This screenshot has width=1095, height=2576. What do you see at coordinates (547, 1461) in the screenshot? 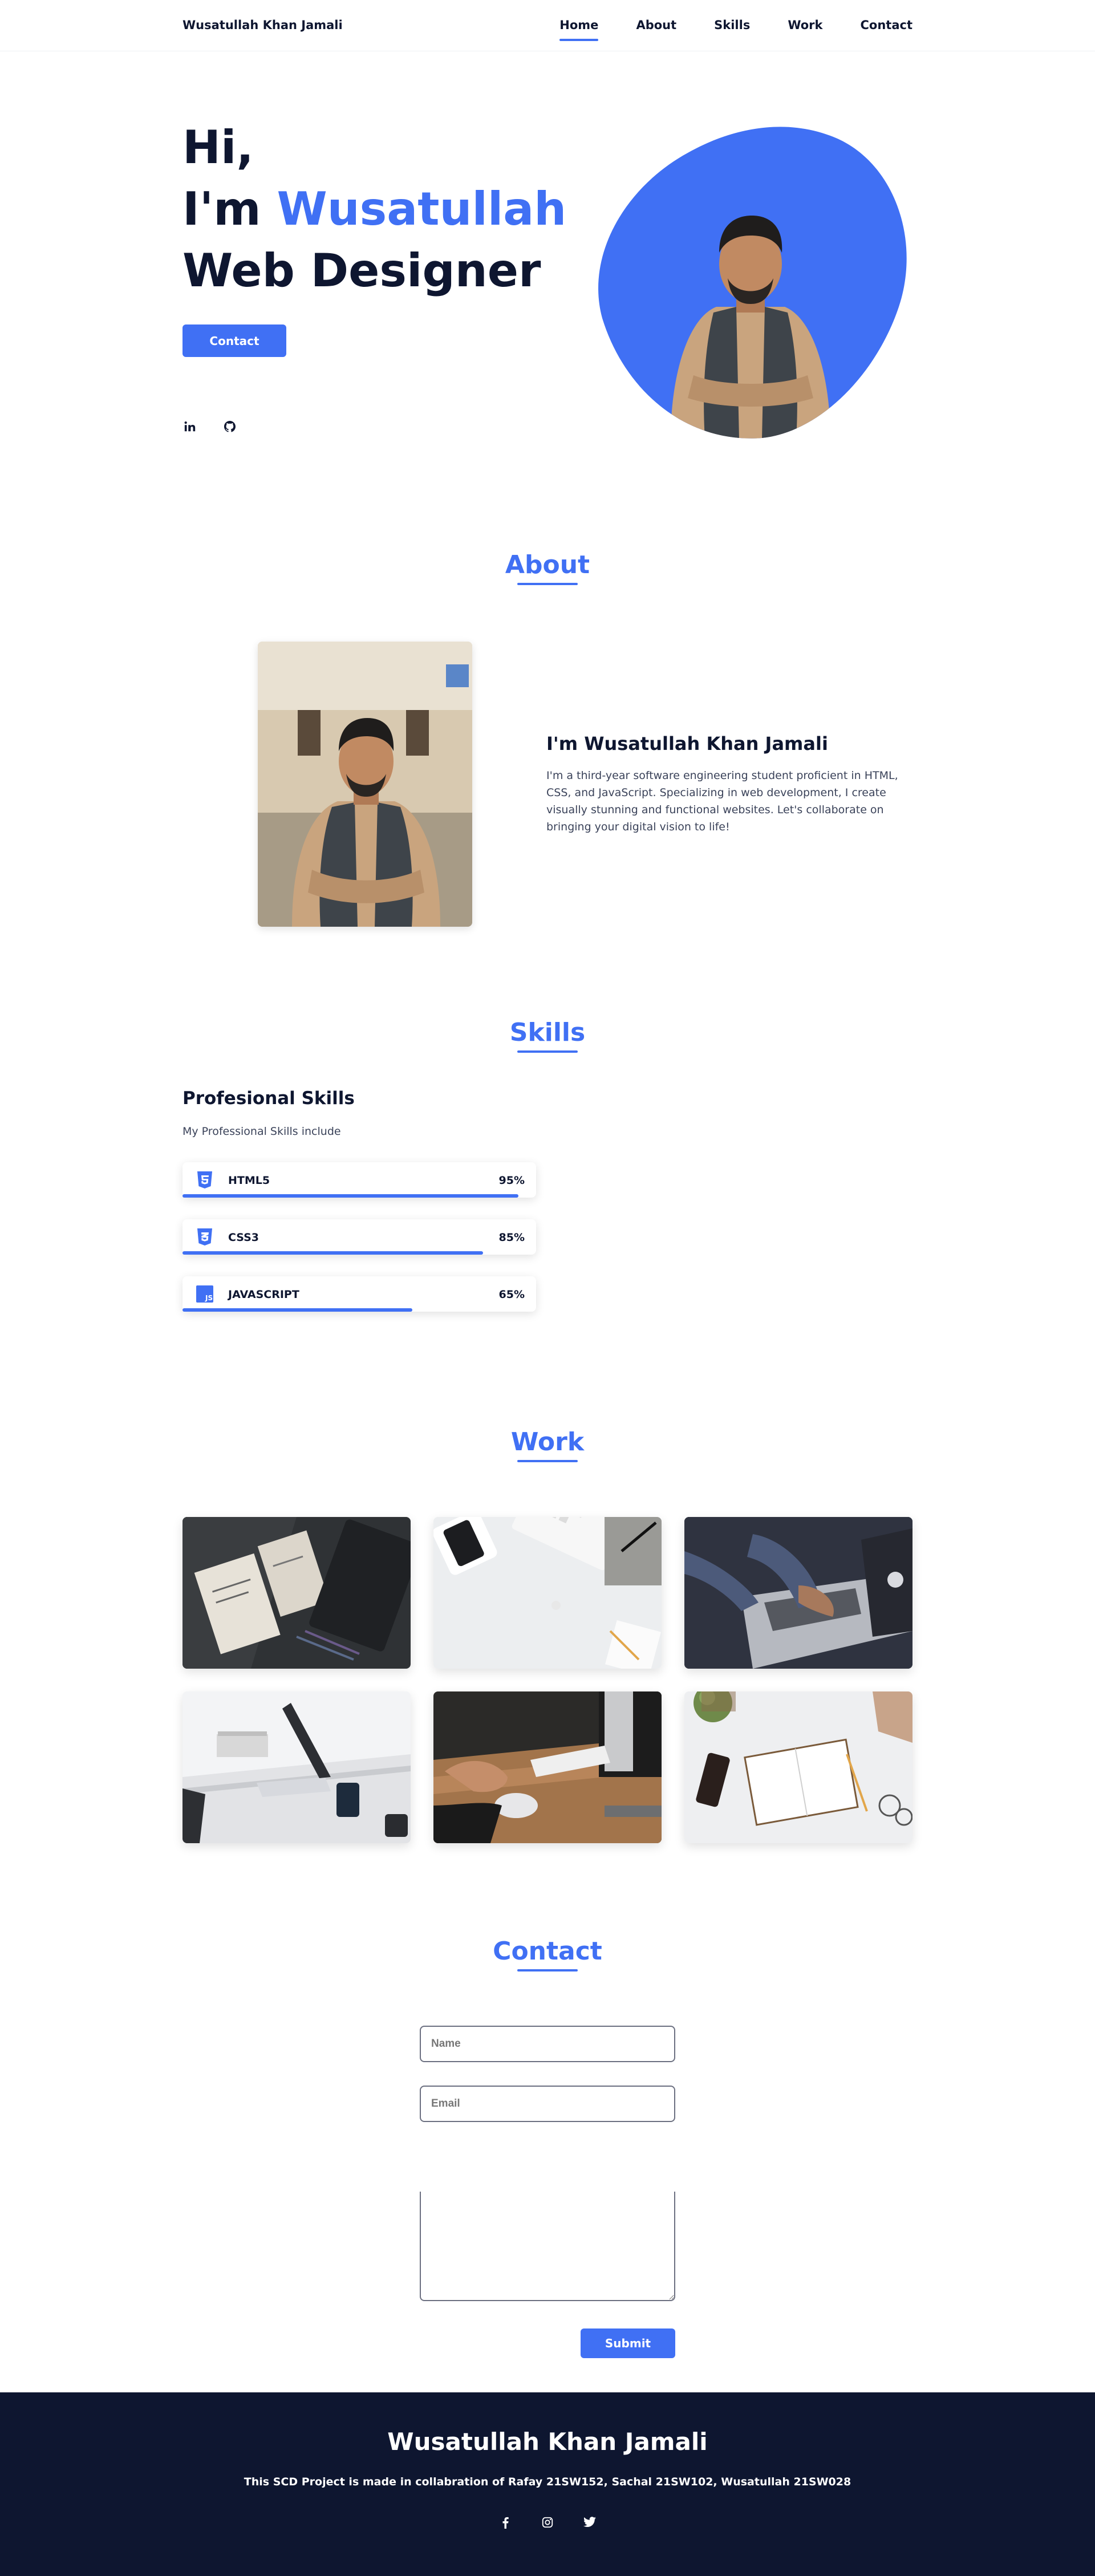
I see `work-title-underline` at bounding box center [547, 1461].